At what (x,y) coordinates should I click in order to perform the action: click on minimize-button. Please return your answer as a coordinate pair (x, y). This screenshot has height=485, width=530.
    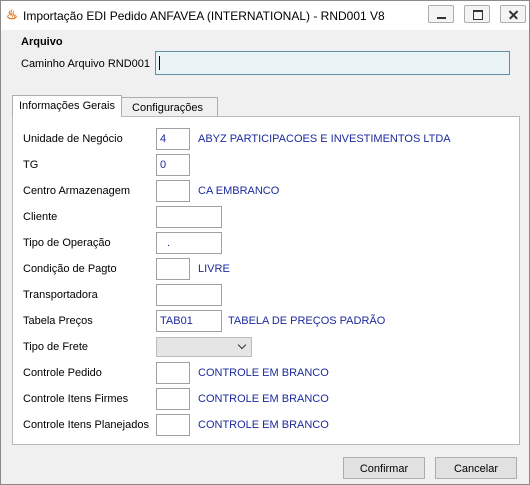
    Looking at the image, I should click on (441, 14).